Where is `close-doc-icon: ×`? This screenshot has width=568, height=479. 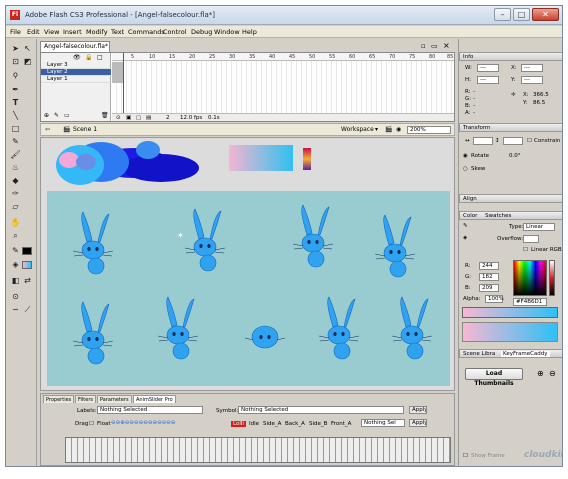
close-doc-icon: × is located at coordinates (446, 45).